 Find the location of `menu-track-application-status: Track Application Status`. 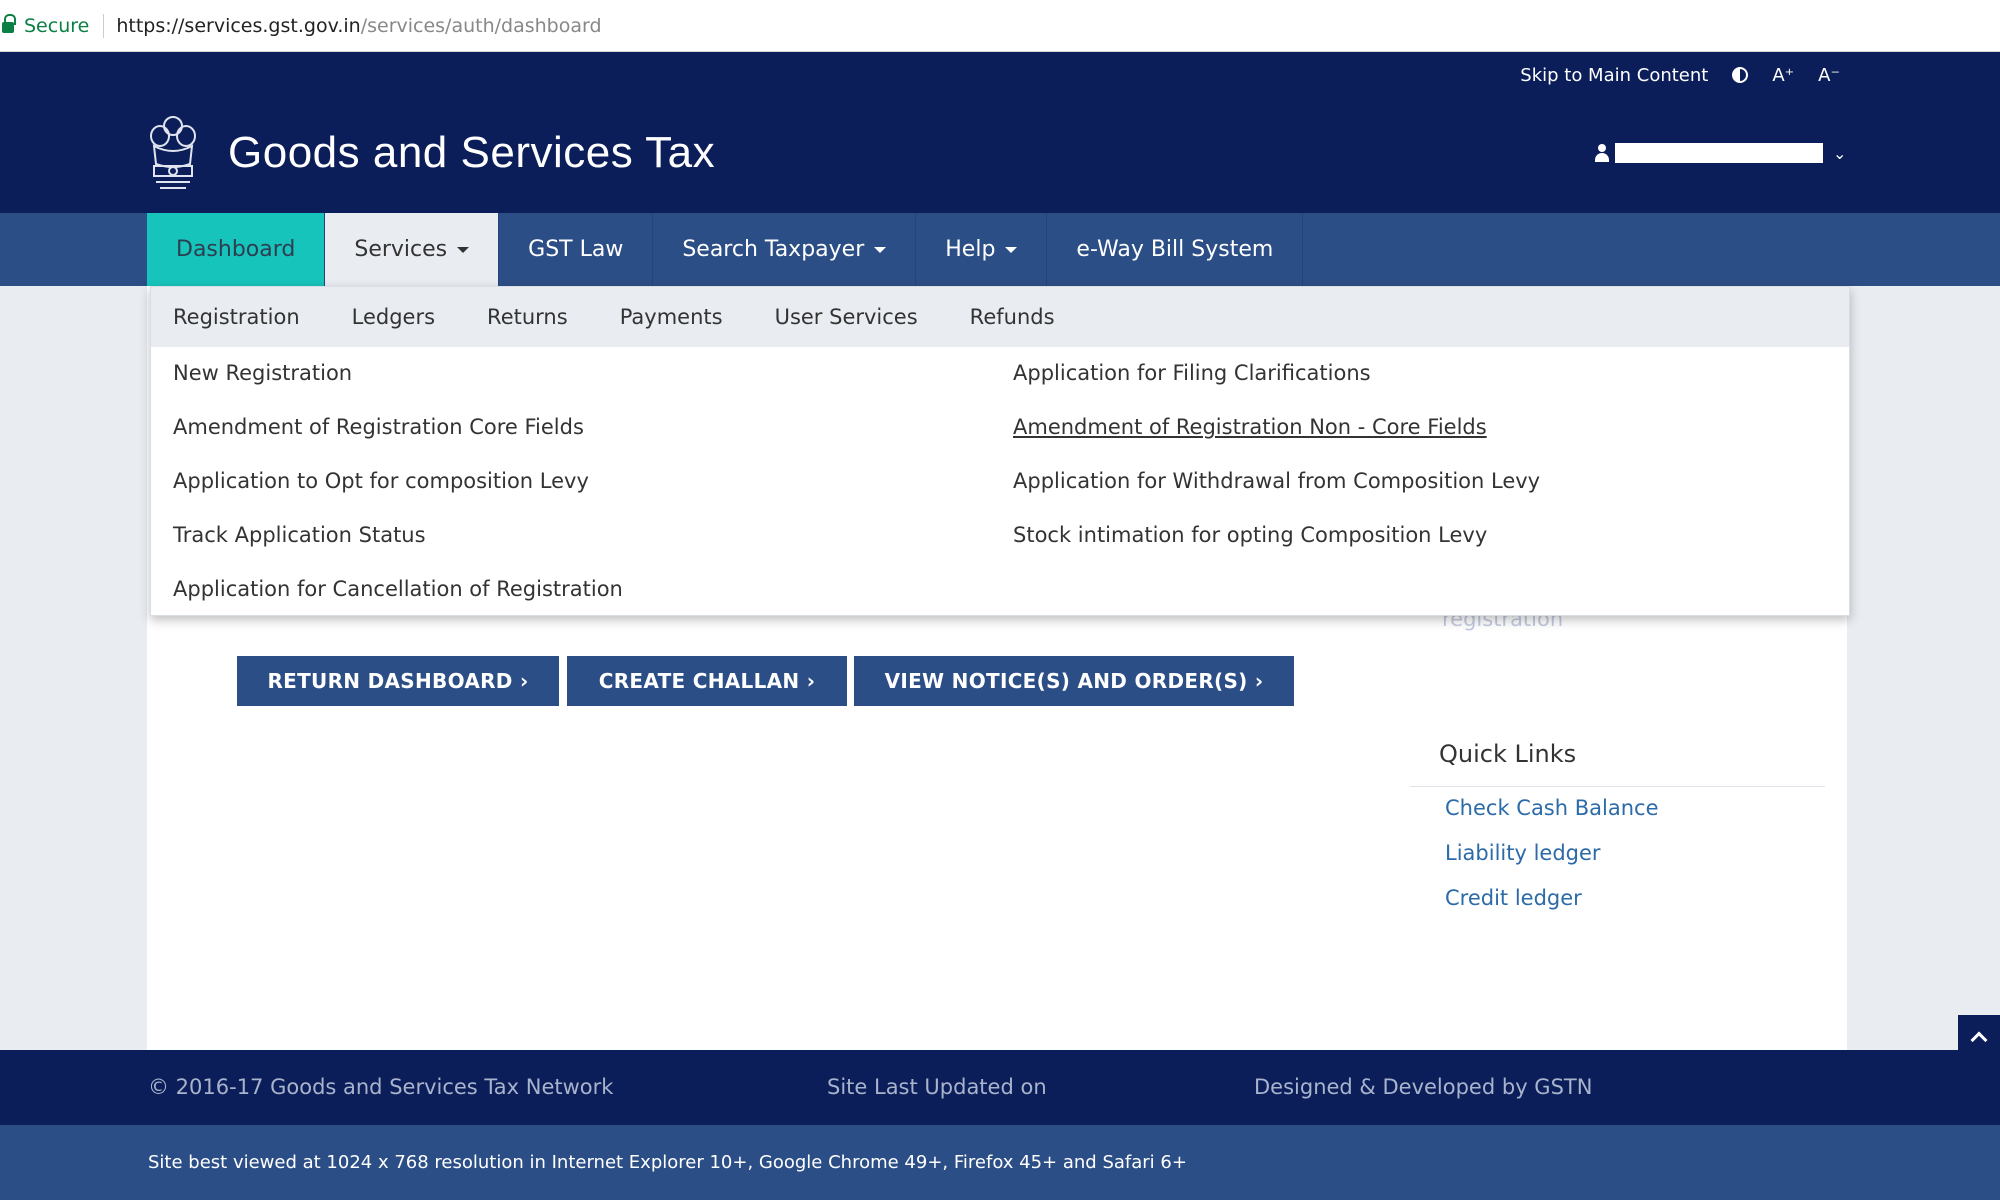

menu-track-application-status: Track Application Status is located at coordinates (299, 535).